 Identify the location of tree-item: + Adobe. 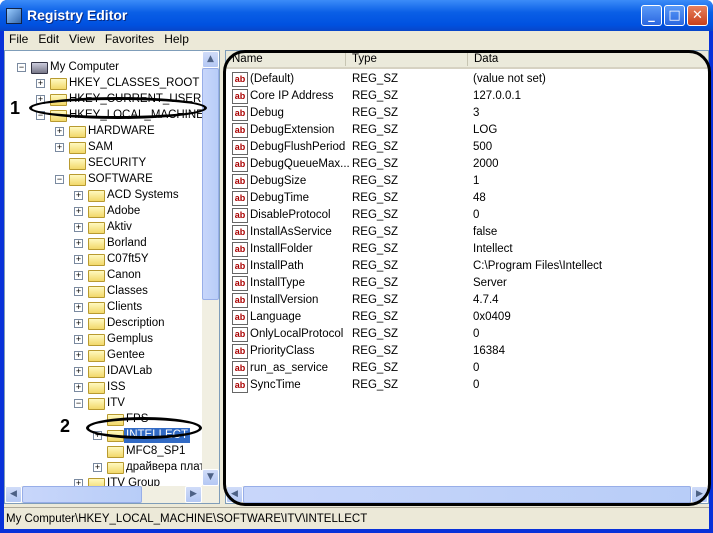
(104, 212).